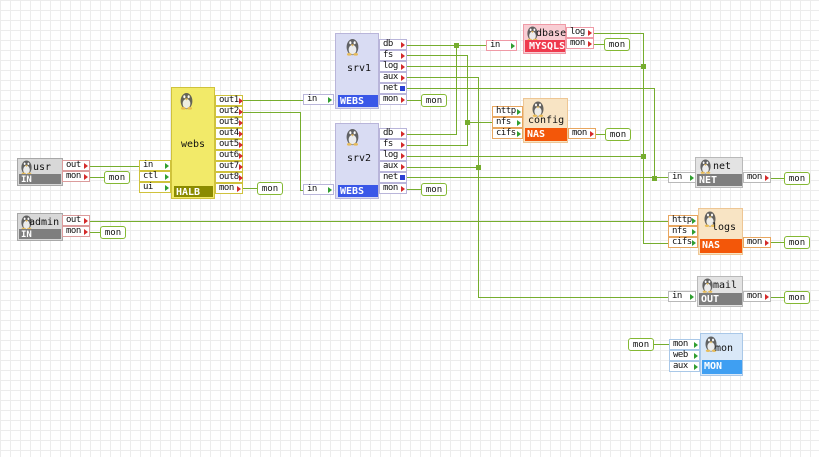 This screenshot has height=457, width=819. Describe the element at coordinates (393, 155) in the screenshot. I see `port-srv2-log: log` at that location.